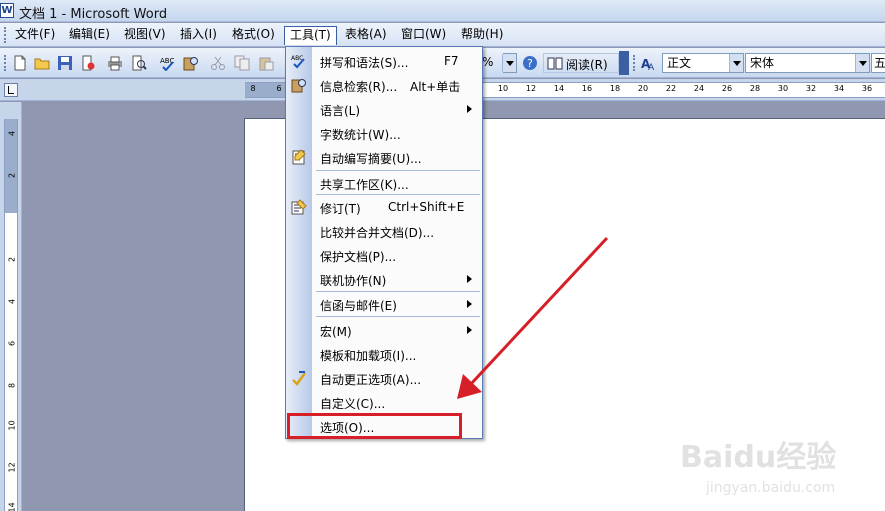 This screenshot has width=885, height=511. Describe the element at coordinates (266, 63) in the screenshot. I see `paste-icon` at that location.